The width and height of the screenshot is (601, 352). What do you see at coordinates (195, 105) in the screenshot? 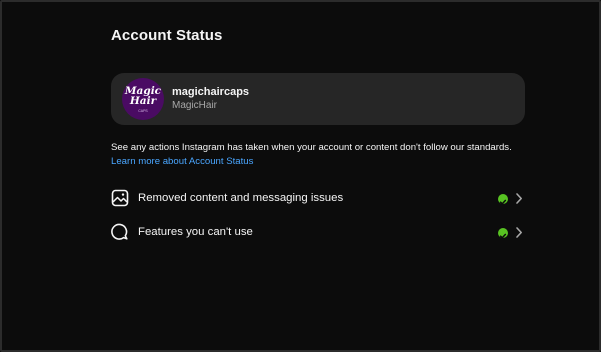
I see `account-full-name: MagicHair` at bounding box center [195, 105].